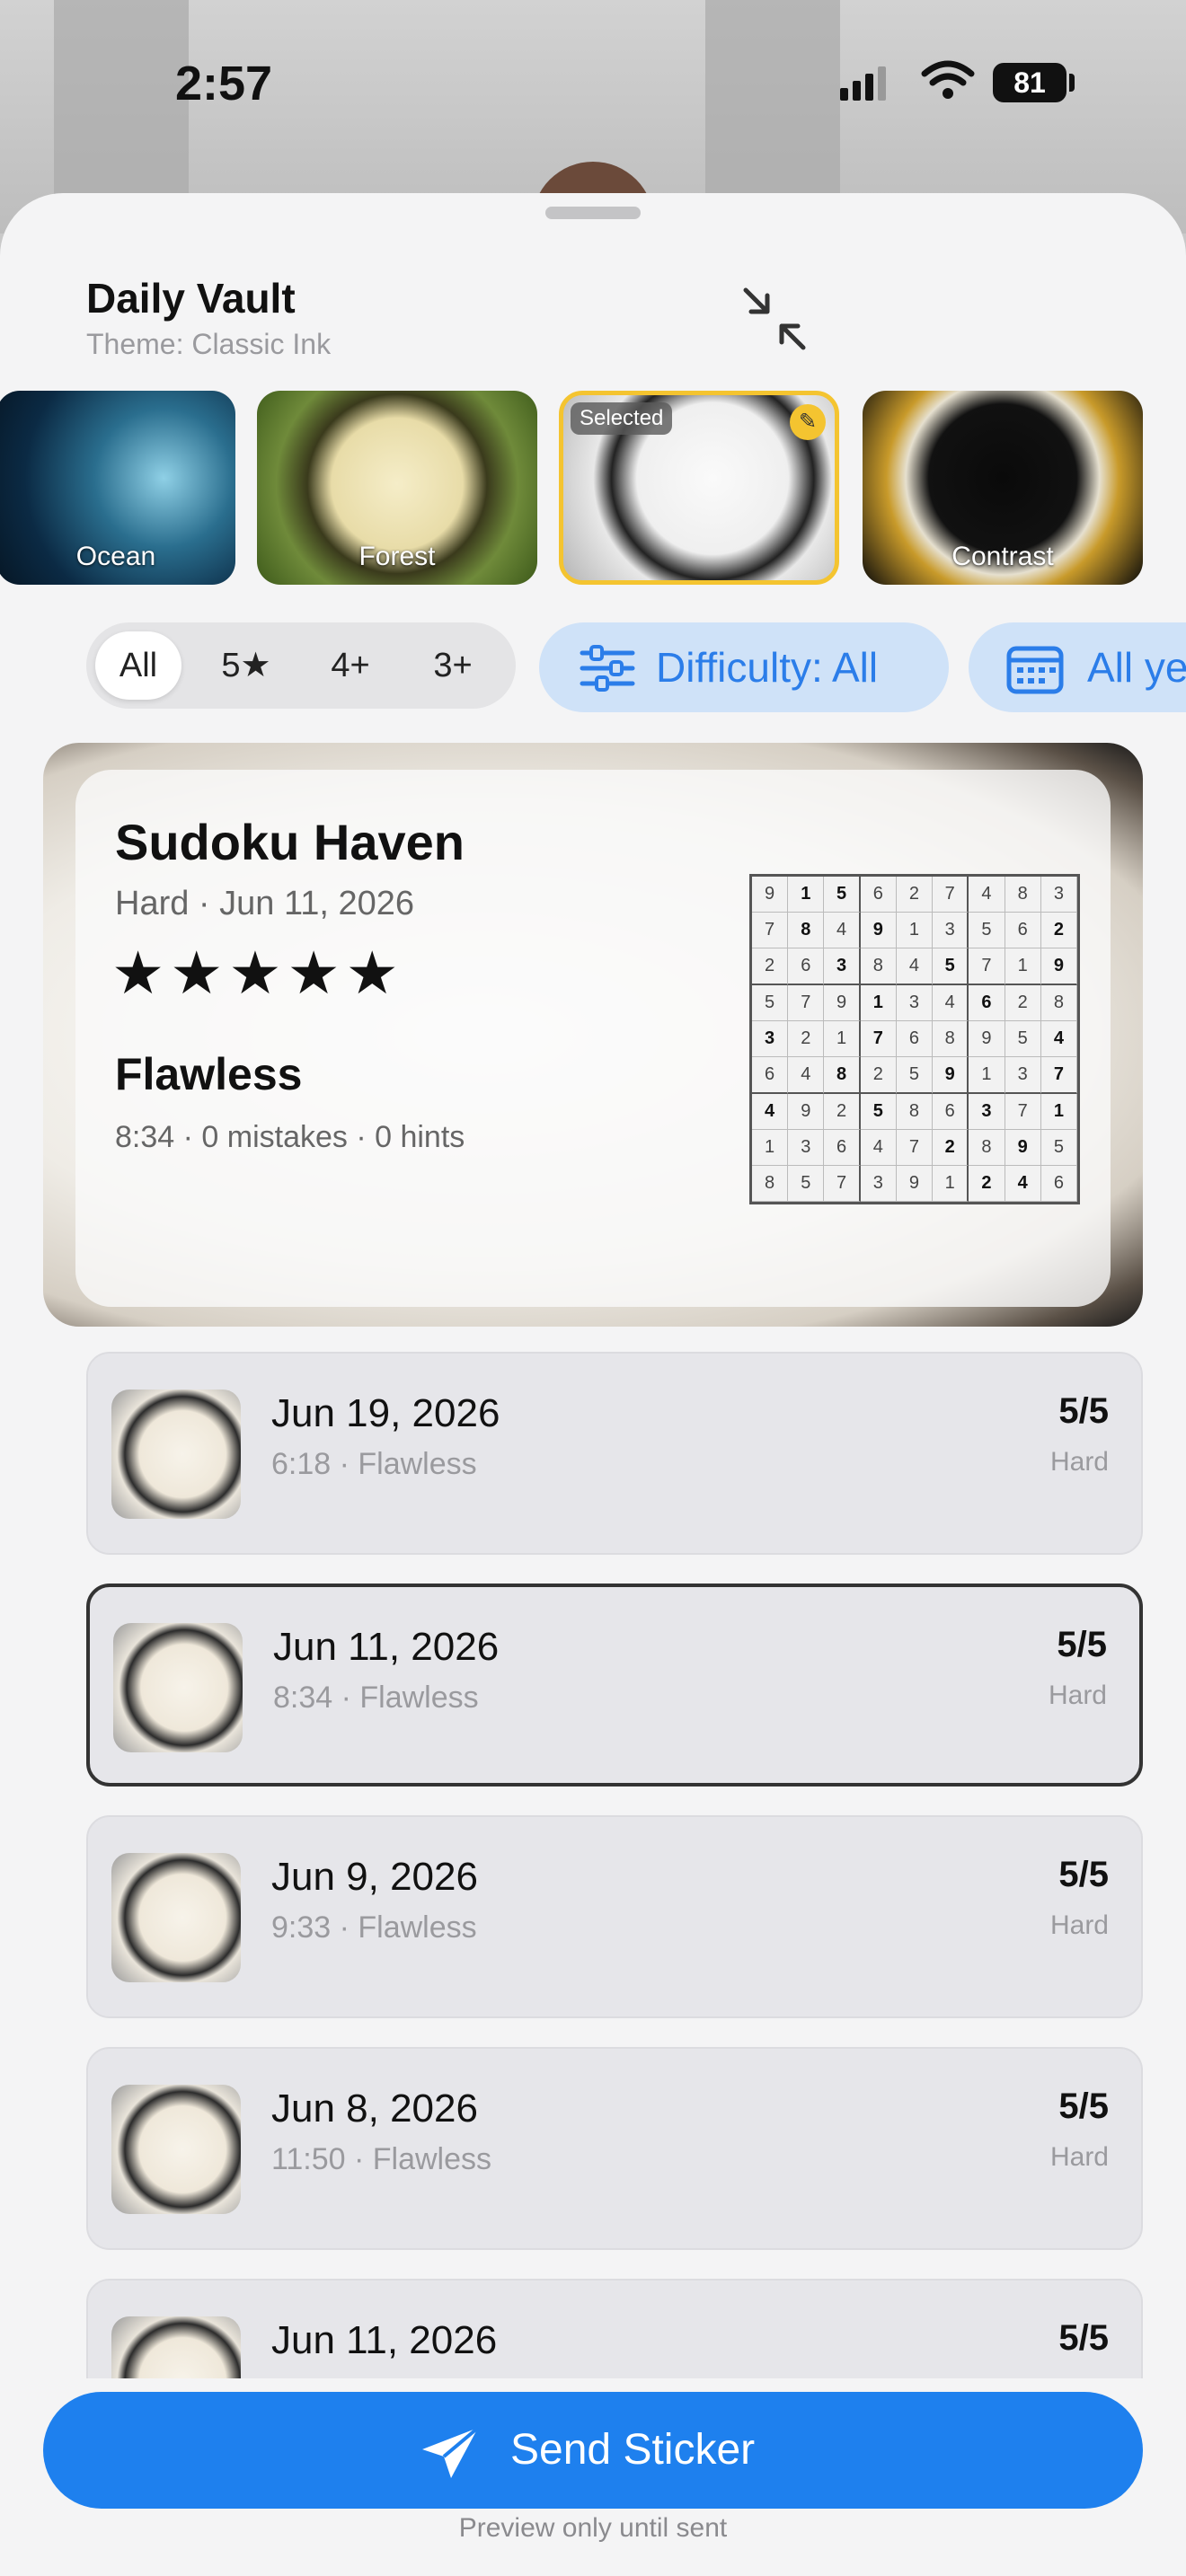  Describe the element at coordinates (614, 1685) in the screenshot. I see `list-item-selected: Jun 11, 2026 8:34 · Flawless 5/5 Hard` at that location.